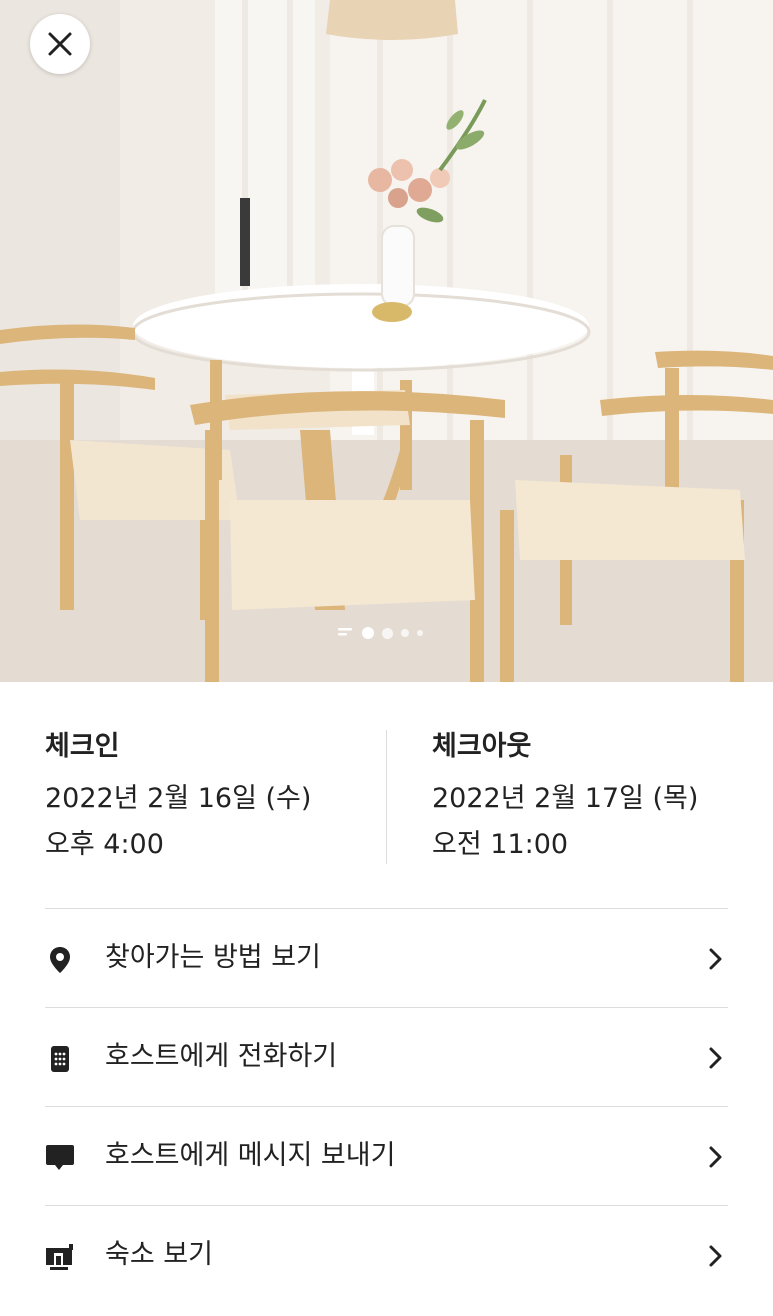 This screenshot has width=773, height=1316. I want to click on message-icon, so click(60, 1158).